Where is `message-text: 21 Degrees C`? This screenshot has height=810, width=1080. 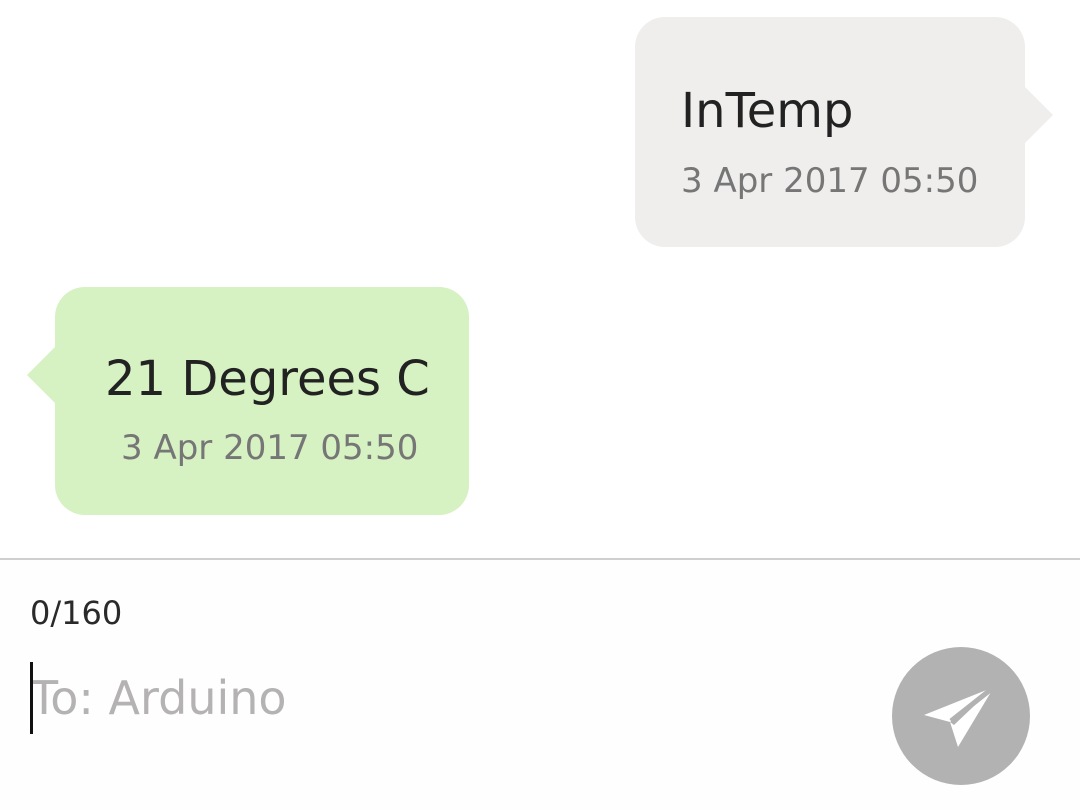 message-text: 21 Degrees C is located at coordinates (267, 379).